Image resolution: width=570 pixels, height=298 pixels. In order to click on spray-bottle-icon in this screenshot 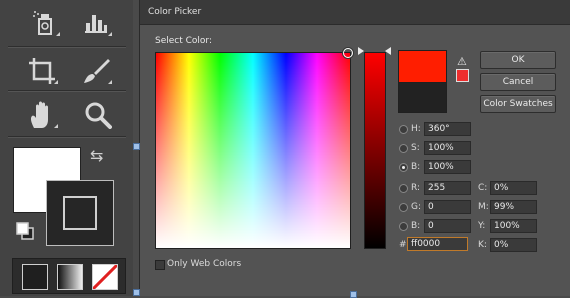, I will do `click(44, 23)`.